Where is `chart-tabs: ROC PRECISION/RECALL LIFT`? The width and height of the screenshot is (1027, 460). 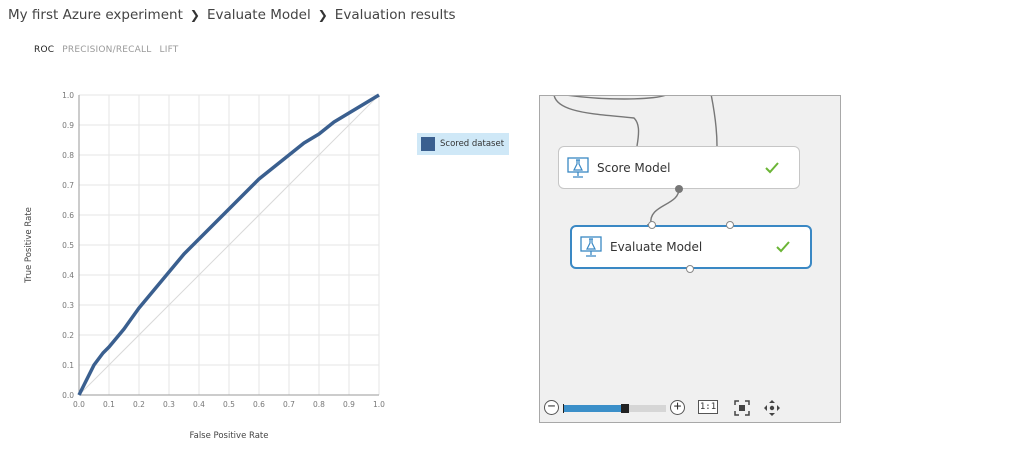
chart-tabs: ROC PRECISION/RECALL LIFT is located at coordinates (109, 50).